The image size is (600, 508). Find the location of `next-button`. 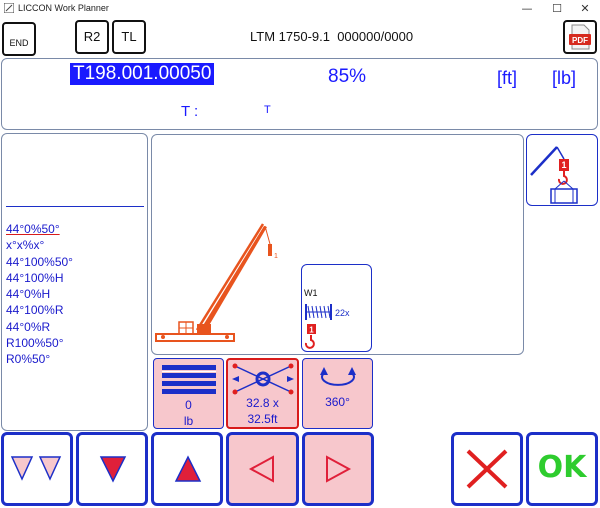

next-button is located at coordinates (338, 469).